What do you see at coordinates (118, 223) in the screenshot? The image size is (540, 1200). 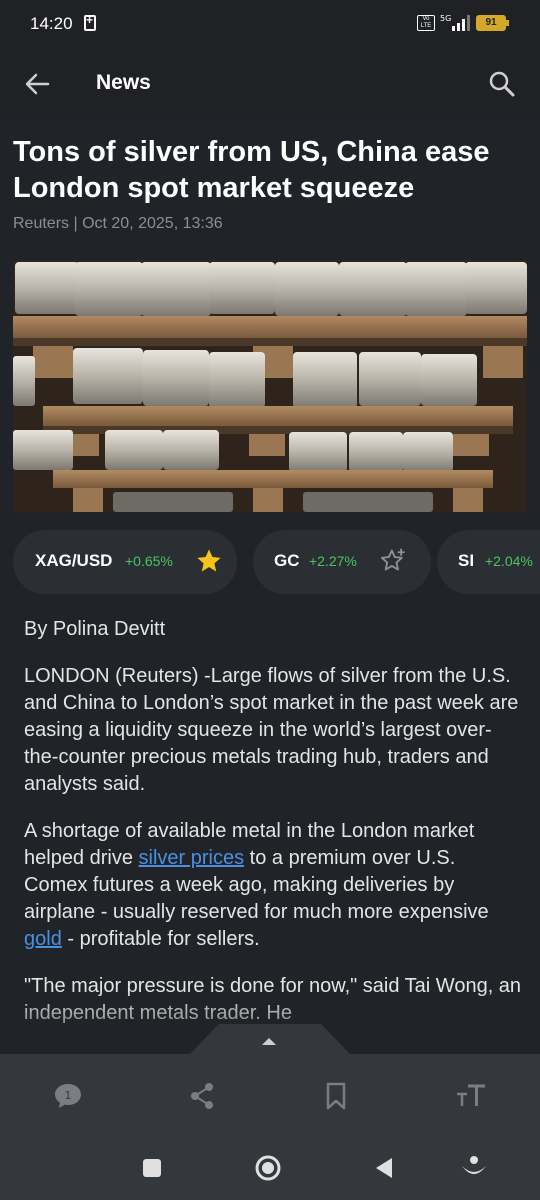 I see `article-source-date: Reuters | Oct 20, 2025, 13:36` at bounding box center [118, 223].